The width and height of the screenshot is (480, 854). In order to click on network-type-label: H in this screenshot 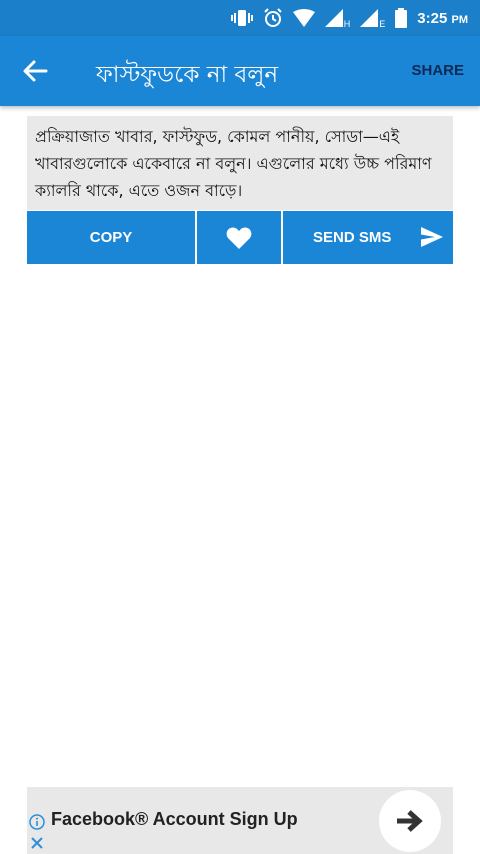, I will do `click(347, 24)`.